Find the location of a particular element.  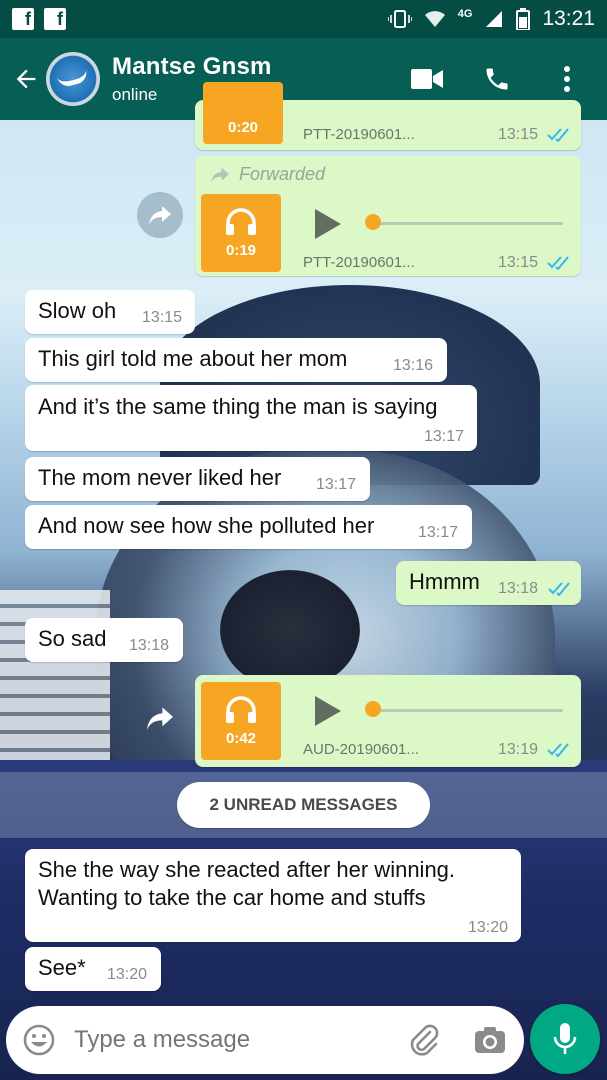

voice-message-forwarded: Forwarded 0:19 PTT-20190601... 13:15 is located at coordinates (388, 216).